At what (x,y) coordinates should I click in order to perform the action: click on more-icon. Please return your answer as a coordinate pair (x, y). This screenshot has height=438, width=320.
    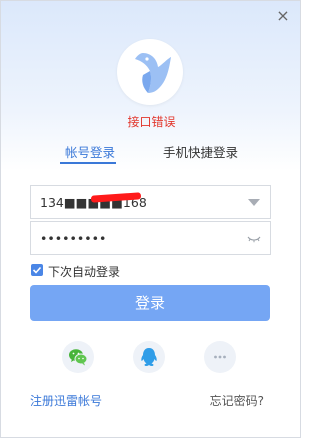
    Looking at the image, I should click on (220, 357).